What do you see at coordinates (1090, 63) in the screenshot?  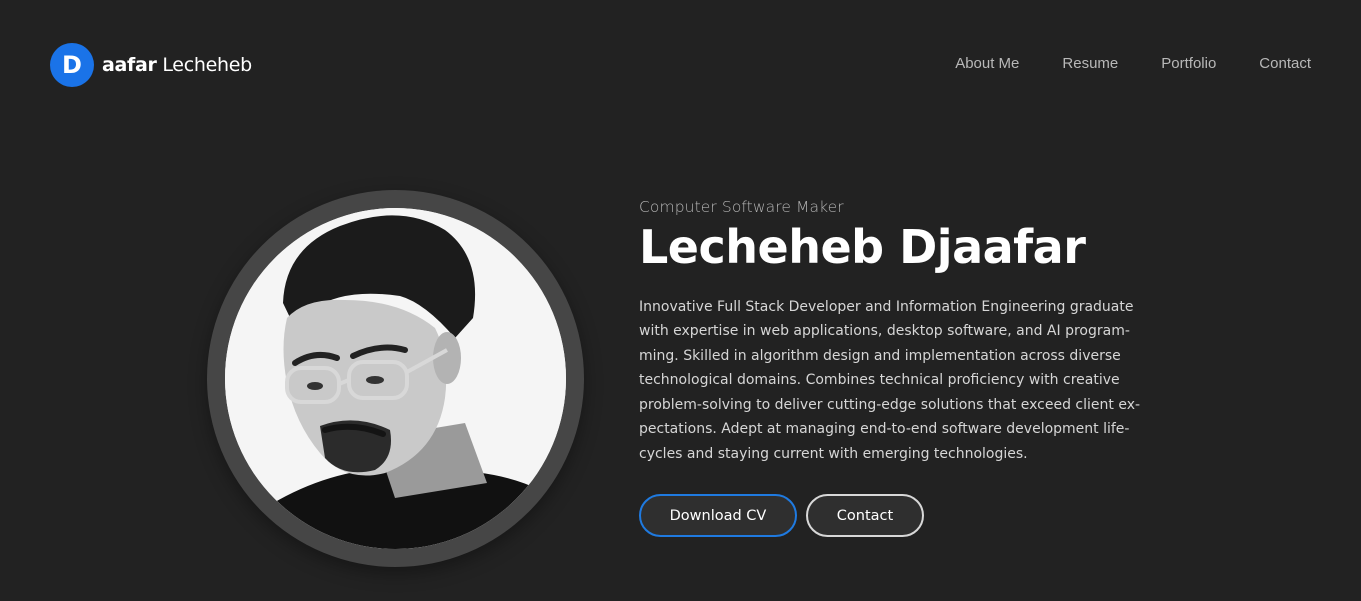 I see `nav-resume: Resume` at bounding box center [1090, 63].